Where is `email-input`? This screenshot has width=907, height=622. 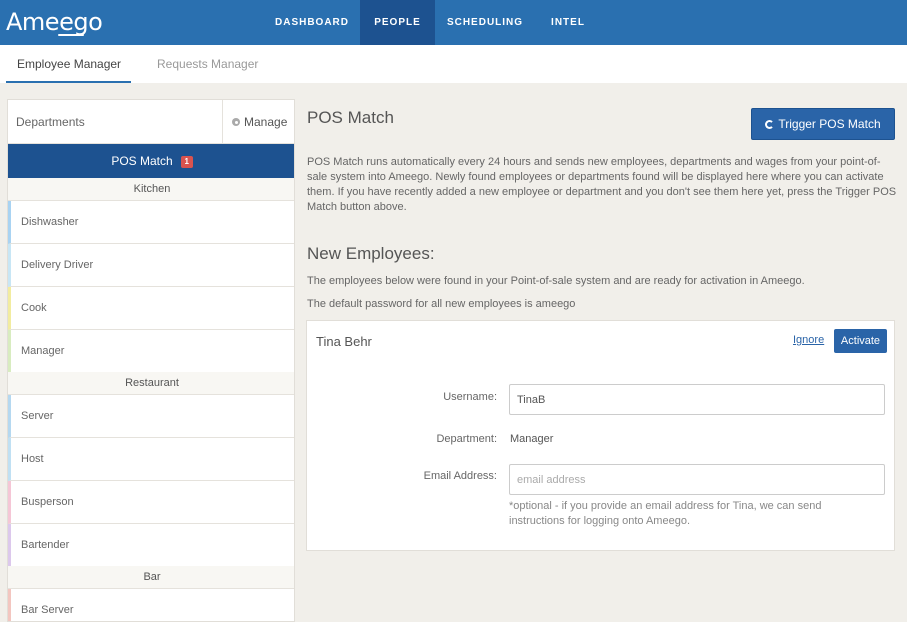 email-input is located at coordinates (697, 479).